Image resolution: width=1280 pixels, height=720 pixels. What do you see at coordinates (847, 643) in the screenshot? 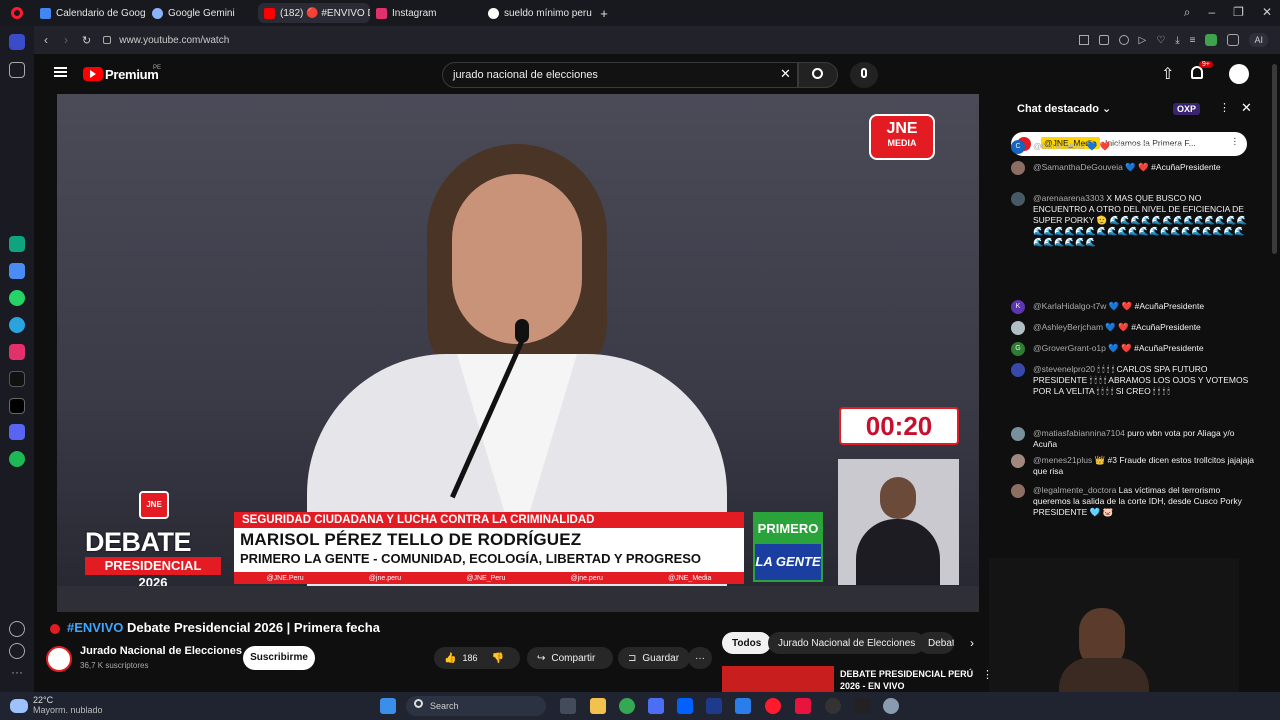
I see `chip-jurado: Jurado Nacional de Elecciones` at bounding box center [847, 643].